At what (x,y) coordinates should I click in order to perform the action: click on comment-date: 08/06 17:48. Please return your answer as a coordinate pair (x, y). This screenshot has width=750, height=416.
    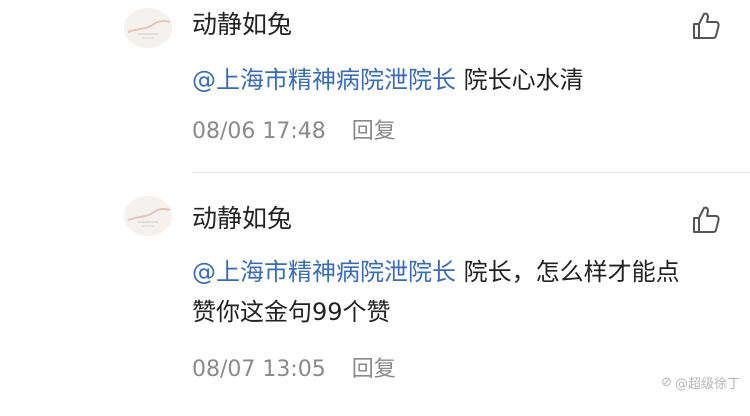
    Looking at the image, I should click on (259, 131).